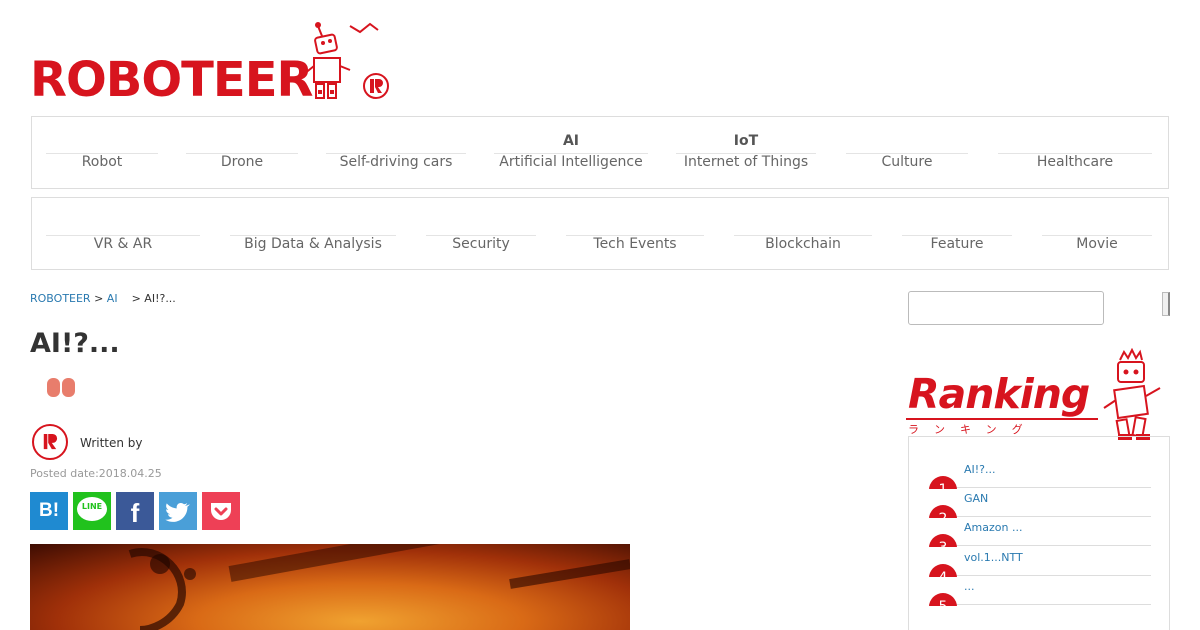  I want to click on facebook-icon: f, so click(135, 513).